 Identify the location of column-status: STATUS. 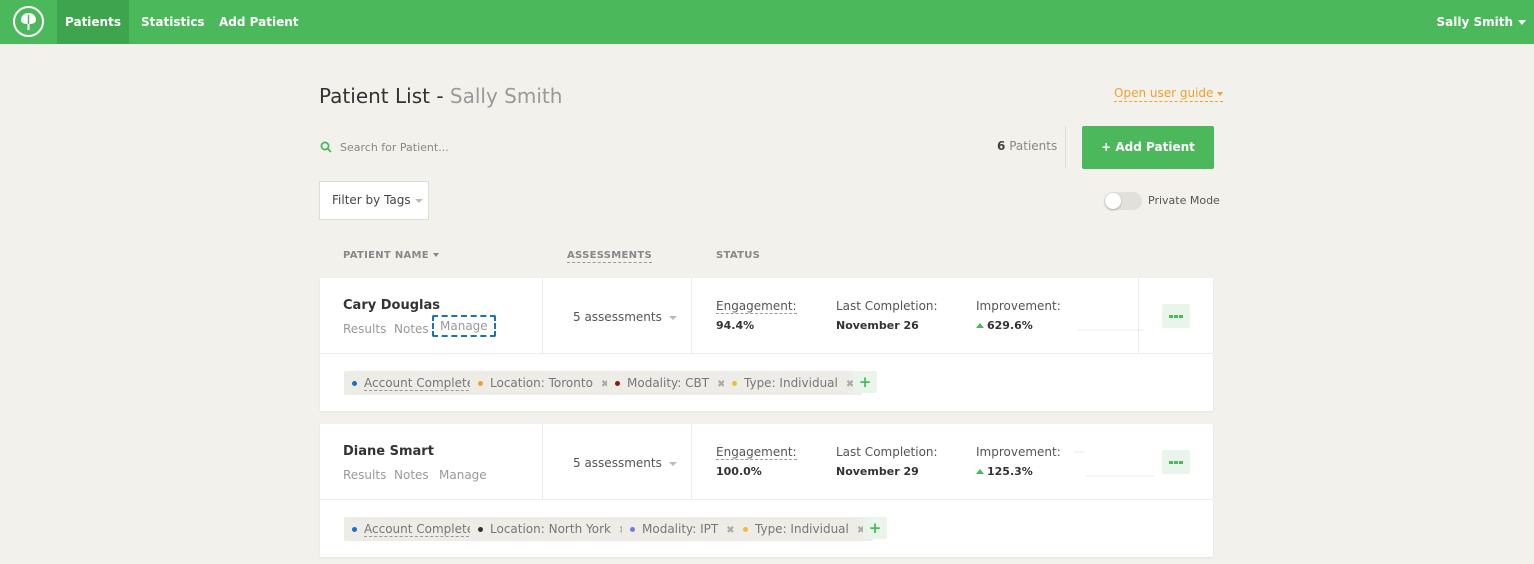
(738, 255).